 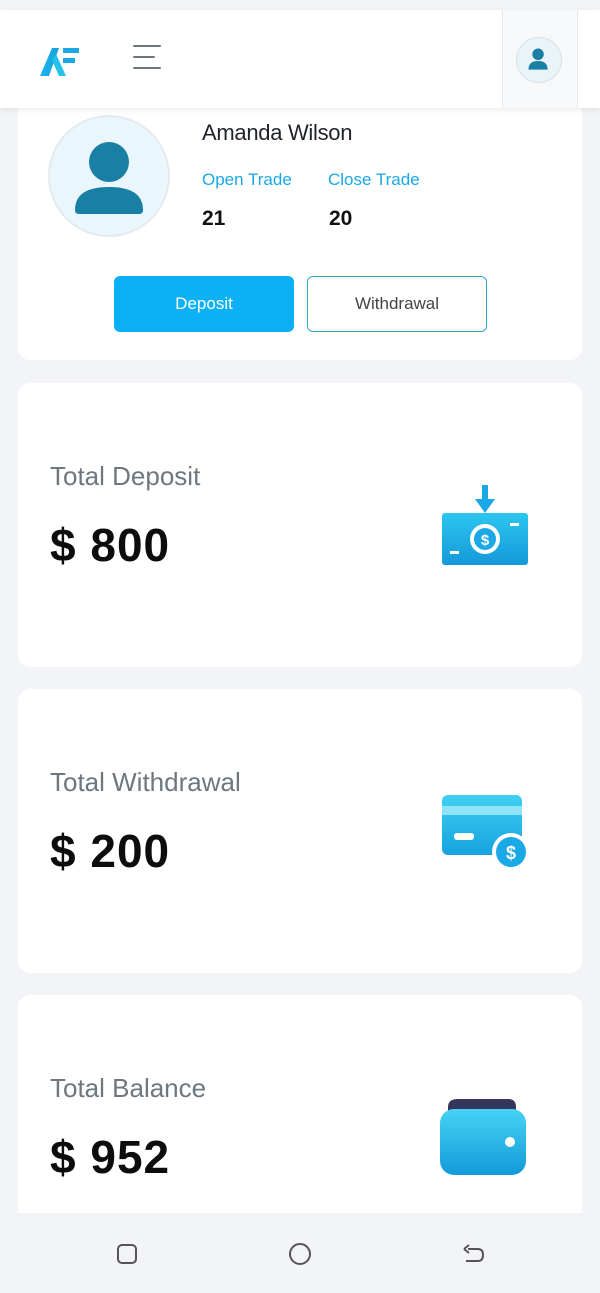 What do you see at coordinates (60, 61) in the screenshot?
I see `app-logo` at bounding box center [60, 61].